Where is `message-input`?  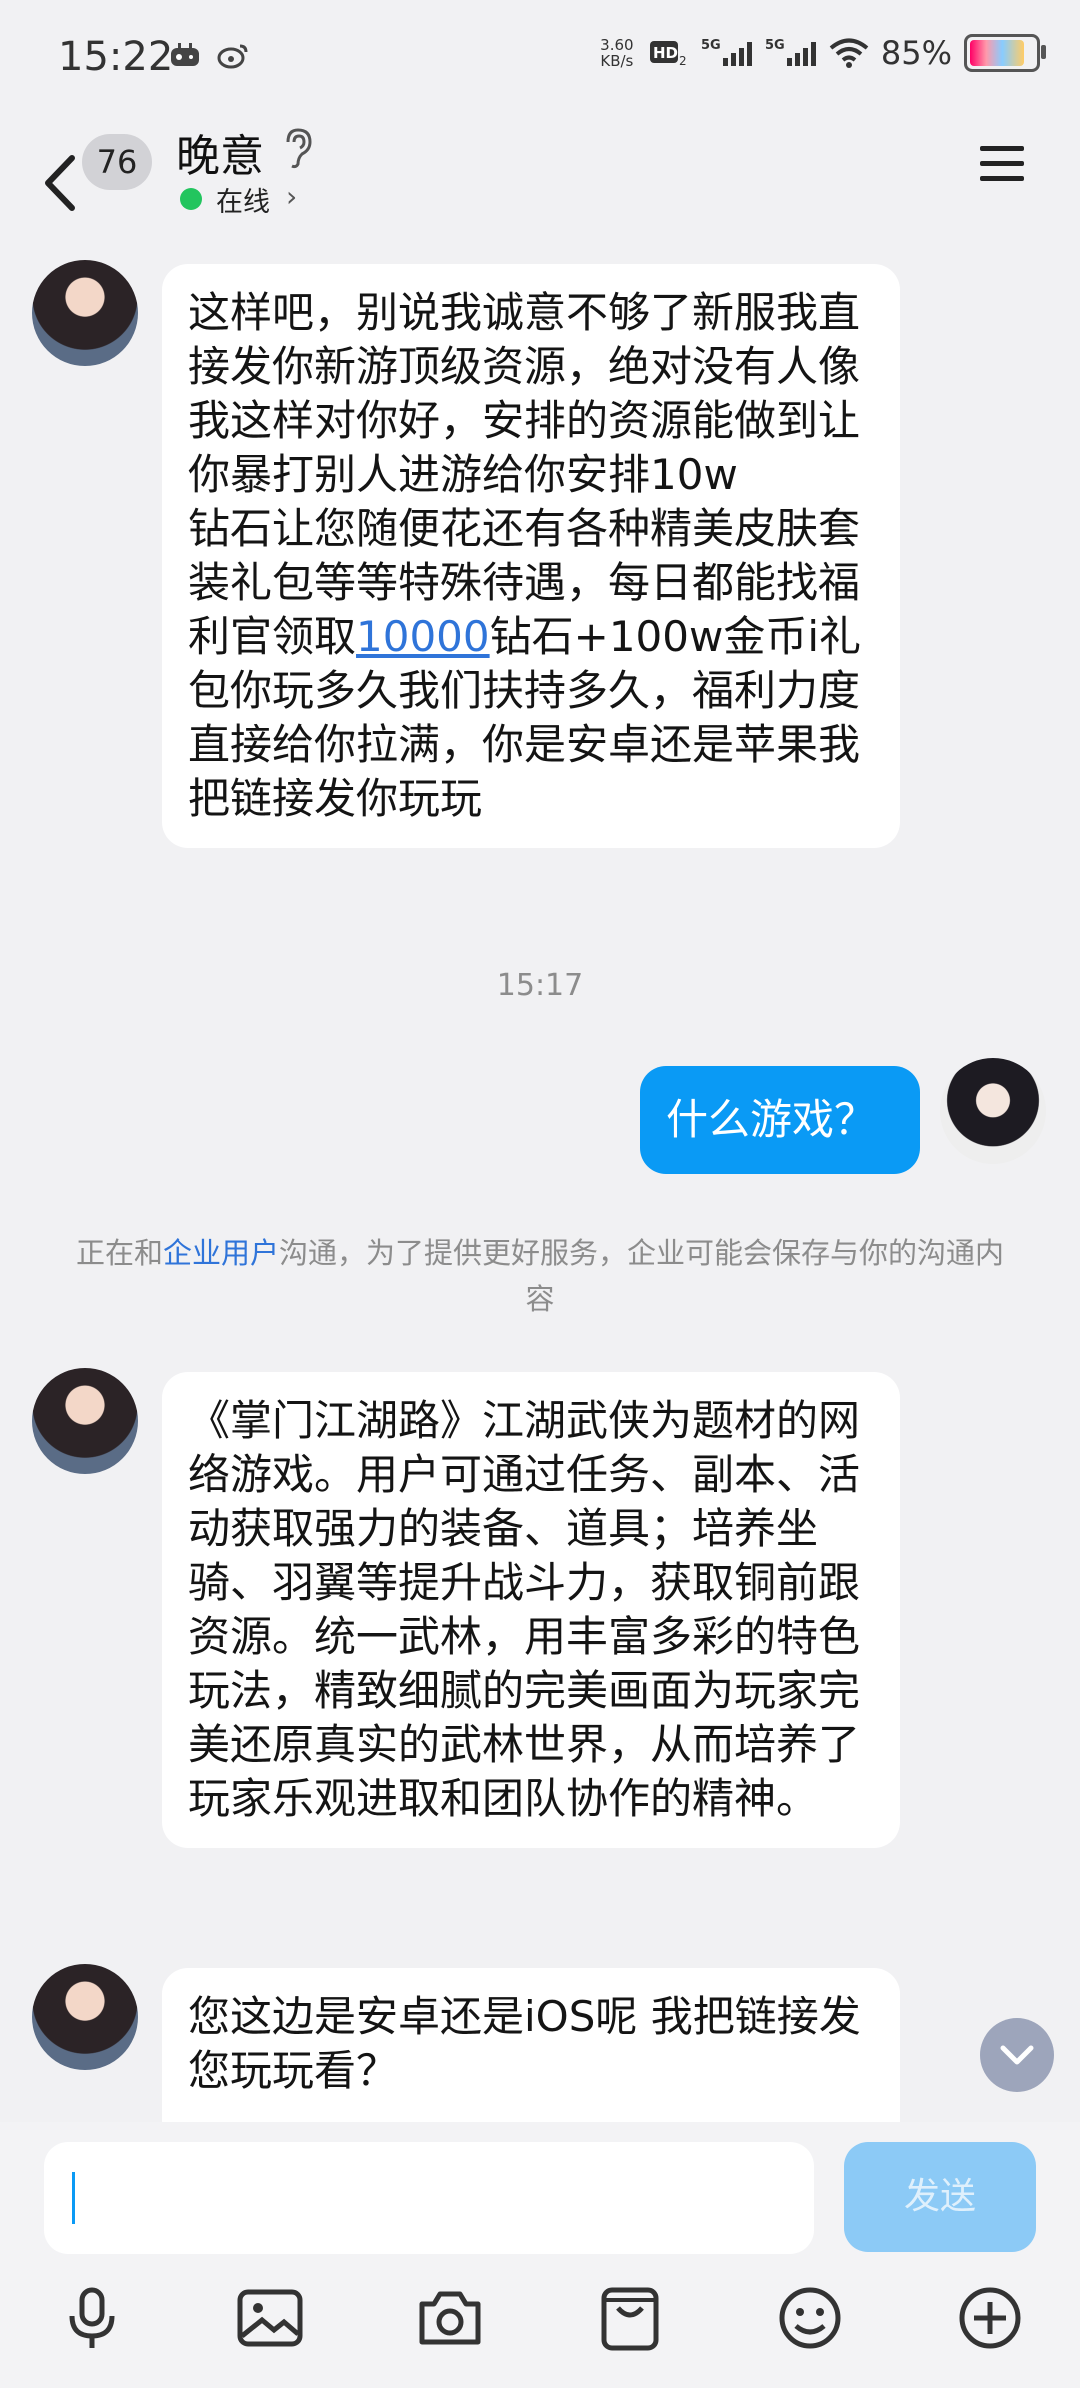
message-input is located at coordinates (429, 2198).